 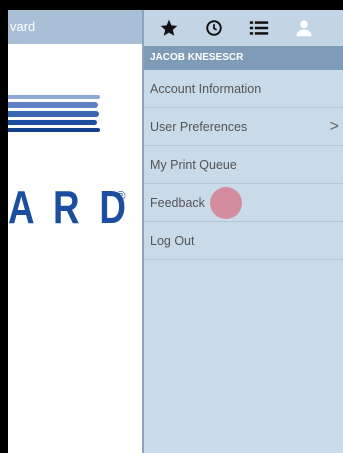 What do you see at coordinates (69, 207) in the screenshot?
I see `logo-text: A R D` at bounding box center [69, 207].